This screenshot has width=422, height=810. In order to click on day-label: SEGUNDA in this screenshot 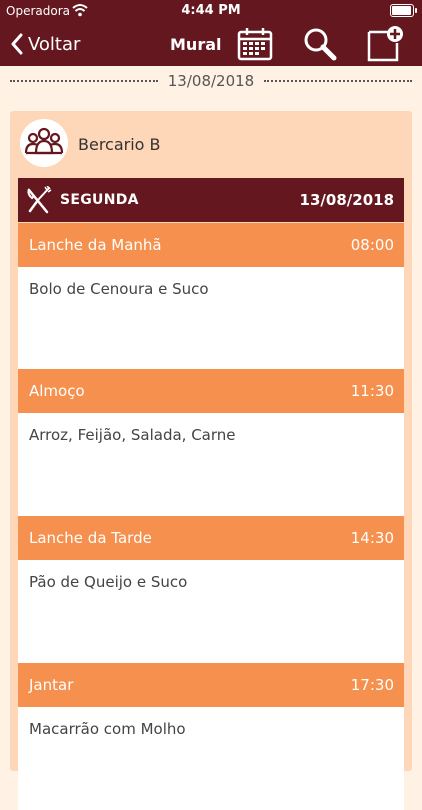, I will do `click(99, 200)`.